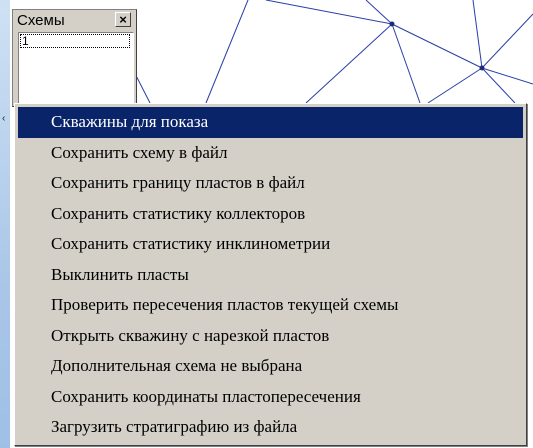 This screenshot has width=533, height=448. Describe the element at coordinates (76, 70) in the screenshot. I see `schemes-list: 1` at that location.